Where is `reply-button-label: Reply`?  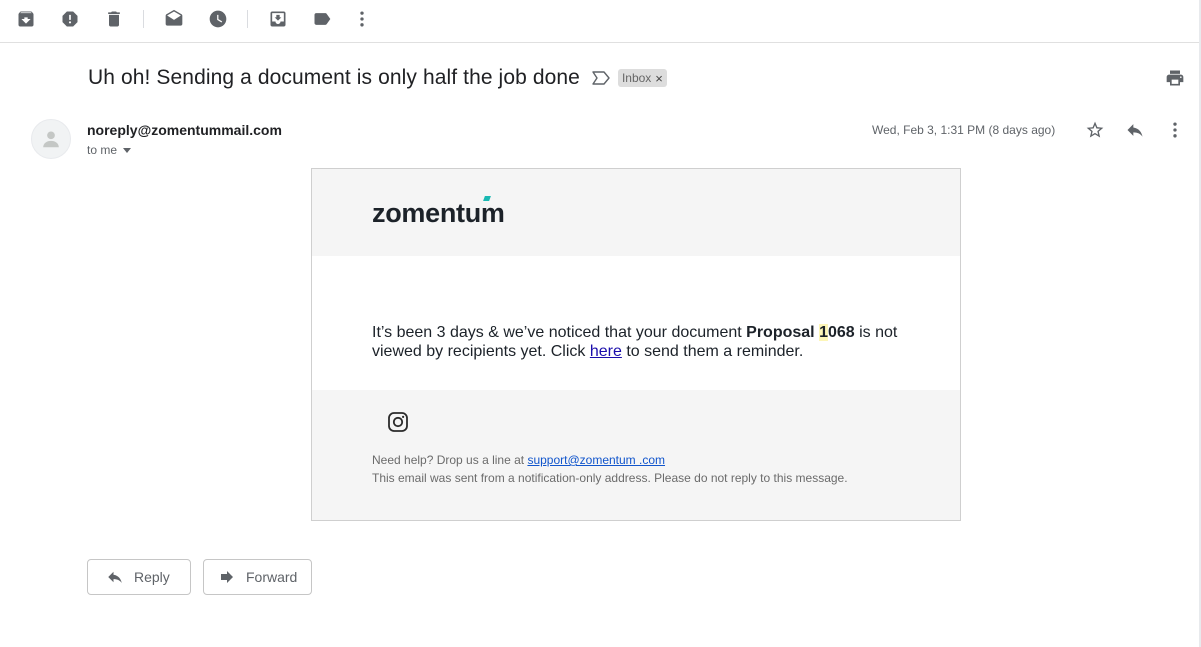
reply-button-label: Reply is located at coordinates (152, 577).